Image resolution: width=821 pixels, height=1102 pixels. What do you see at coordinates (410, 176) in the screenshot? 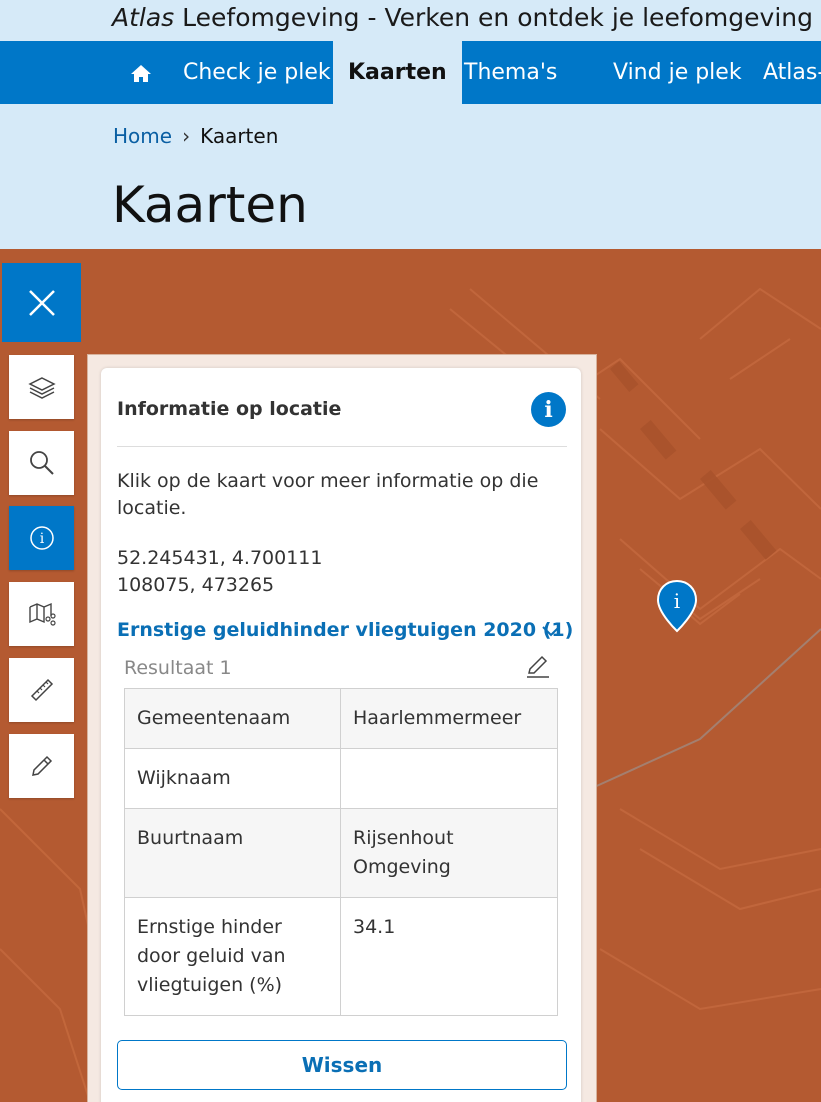
I see `page-header: Home › Kaarten Kaarten` at bounding box center [410, 176].